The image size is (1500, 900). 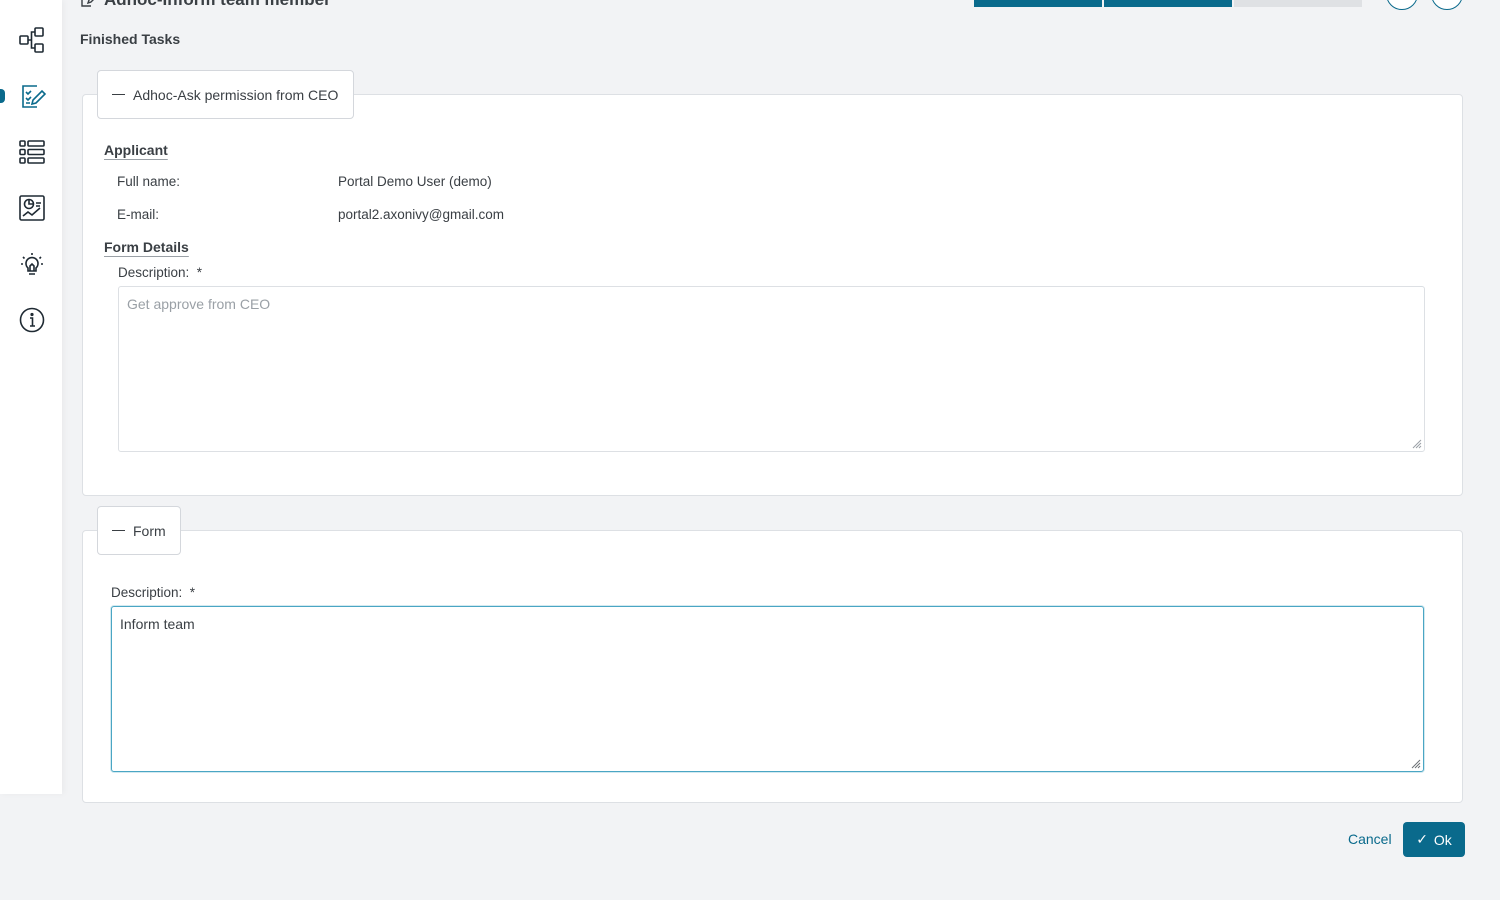 What do you see at coordinates (236, 94) in the screenshot?
I see `finished-task-panel-title: Adhoc-Ask permission from CEO` at bounding box center [236, 94].